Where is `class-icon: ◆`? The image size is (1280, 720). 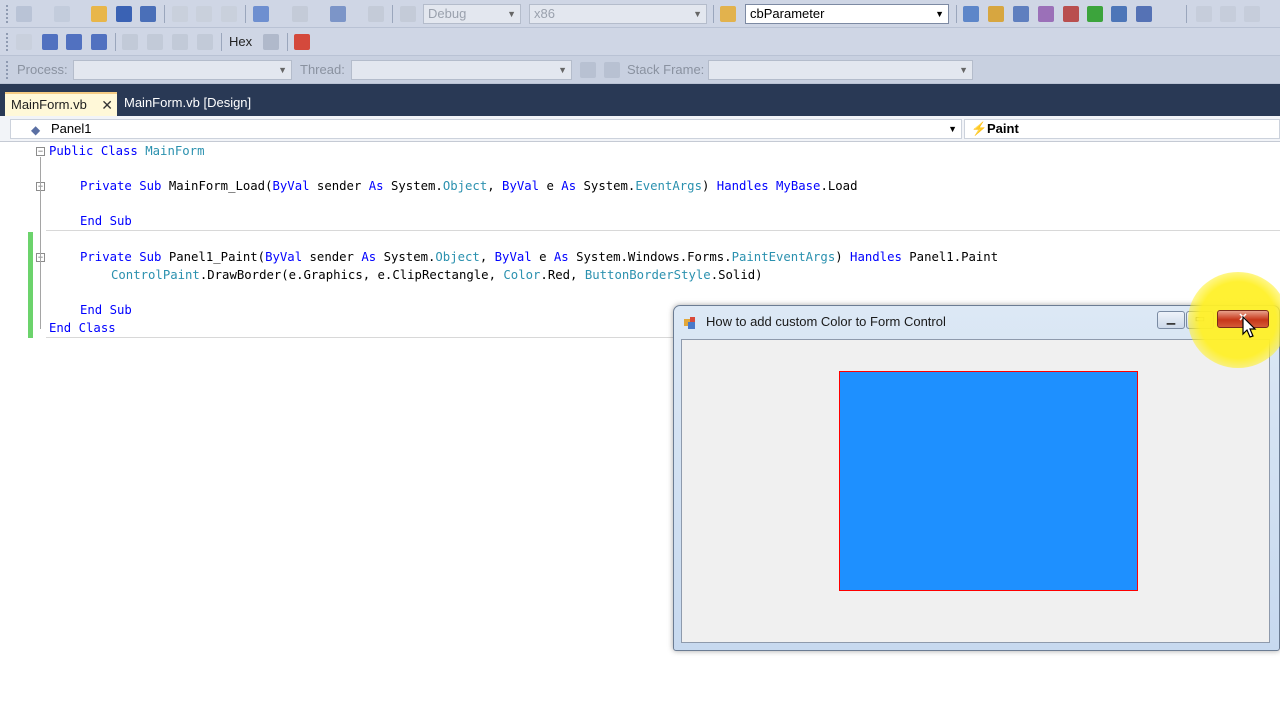 class-icon: ◆ is located at coordinates (36, 130).